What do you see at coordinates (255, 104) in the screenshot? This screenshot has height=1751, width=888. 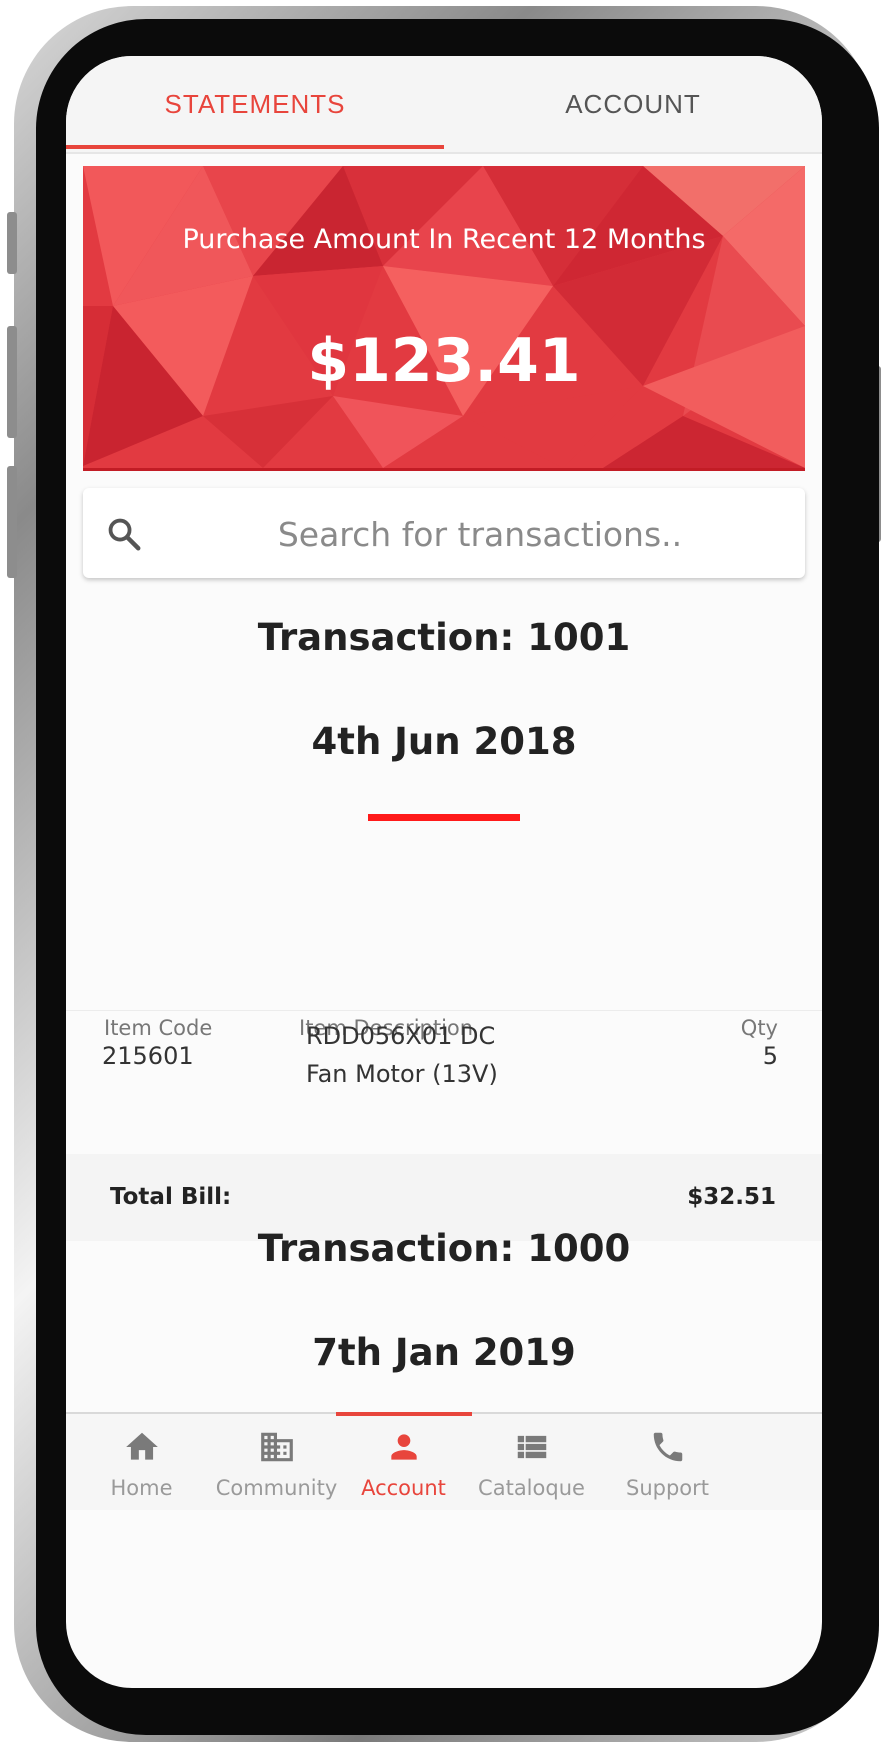 I see `tab-statements: STATEMENTS` at bounding box center [255, 104].